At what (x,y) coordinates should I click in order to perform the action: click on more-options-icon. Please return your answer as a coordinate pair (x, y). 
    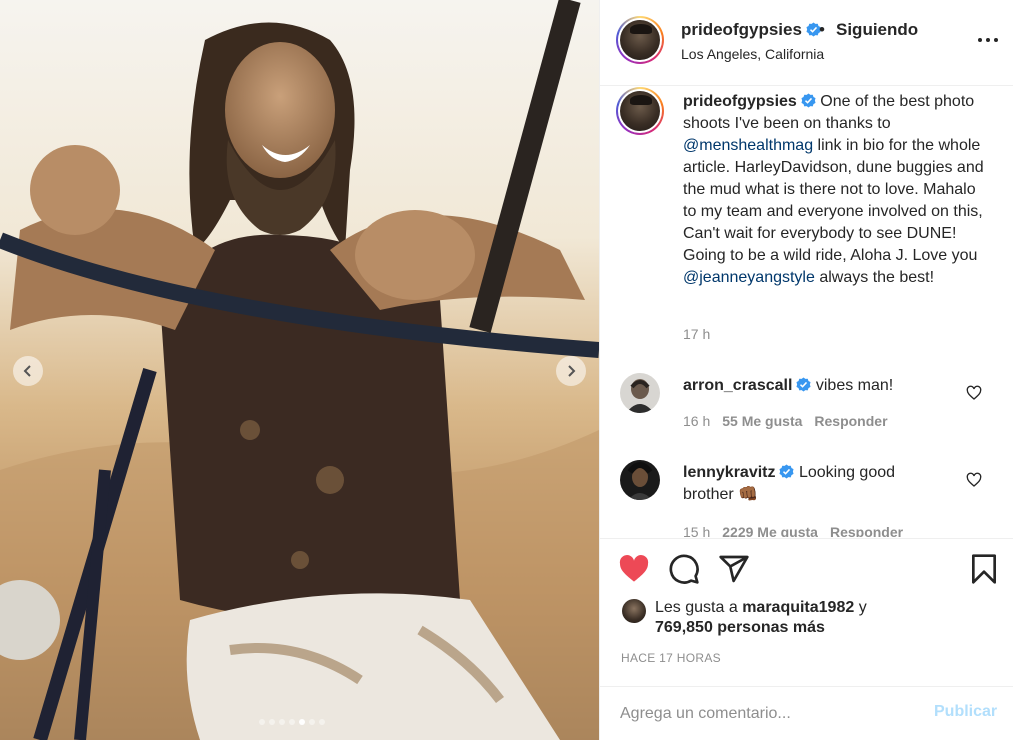
    Looking at the image, I should click on (988, 40).